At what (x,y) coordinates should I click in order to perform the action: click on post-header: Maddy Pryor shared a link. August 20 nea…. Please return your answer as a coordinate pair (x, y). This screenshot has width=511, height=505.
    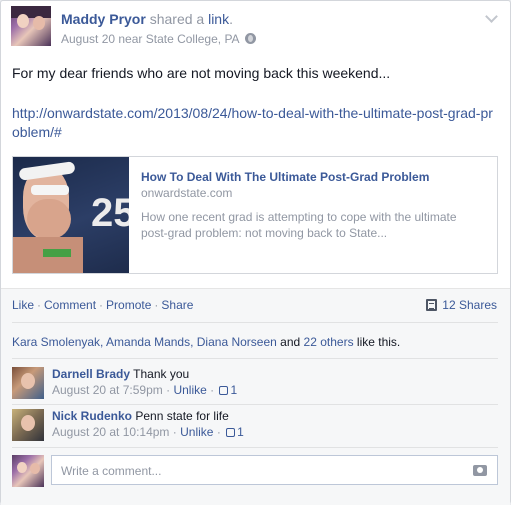
    Looking at the image, I should click on (255, 27).